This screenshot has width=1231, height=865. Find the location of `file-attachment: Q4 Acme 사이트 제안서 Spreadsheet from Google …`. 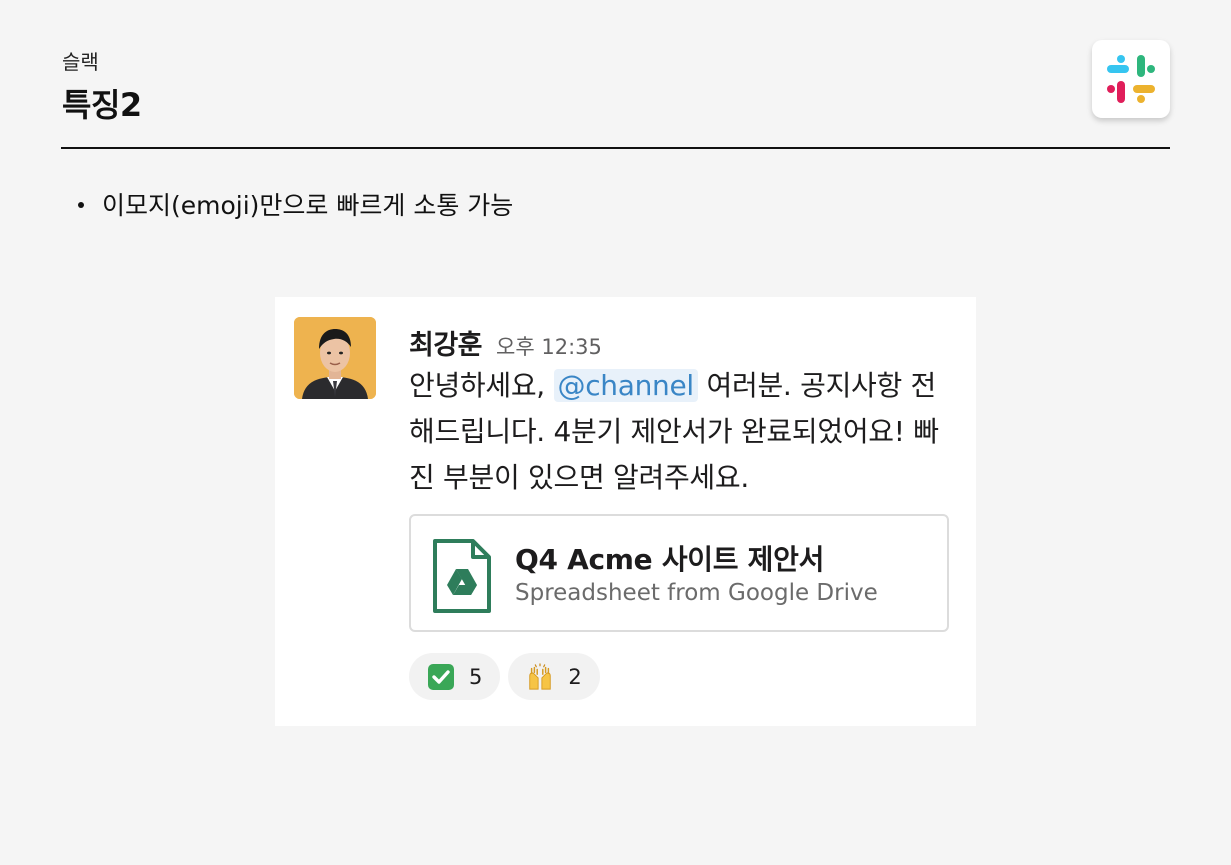

file-attachment: Q4 Acme 사이트 제안서 Spreadsheet from Google … is located at coordinates (679, 573).